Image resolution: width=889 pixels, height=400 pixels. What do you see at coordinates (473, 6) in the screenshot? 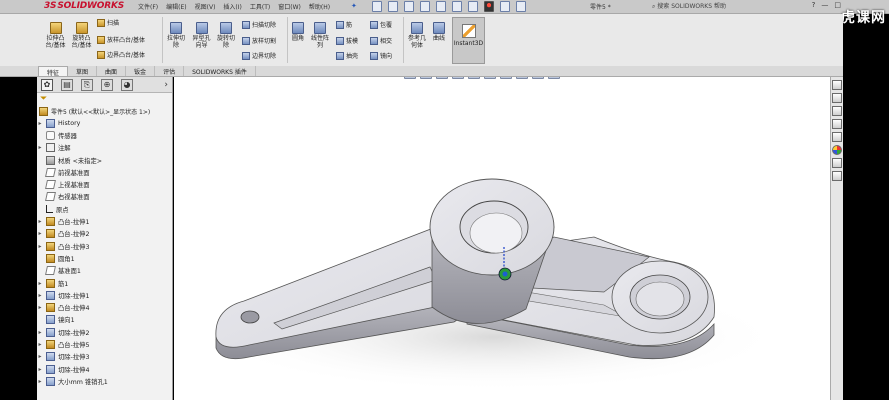
I see `rebuild-icon` at bounding box center [473, 6].